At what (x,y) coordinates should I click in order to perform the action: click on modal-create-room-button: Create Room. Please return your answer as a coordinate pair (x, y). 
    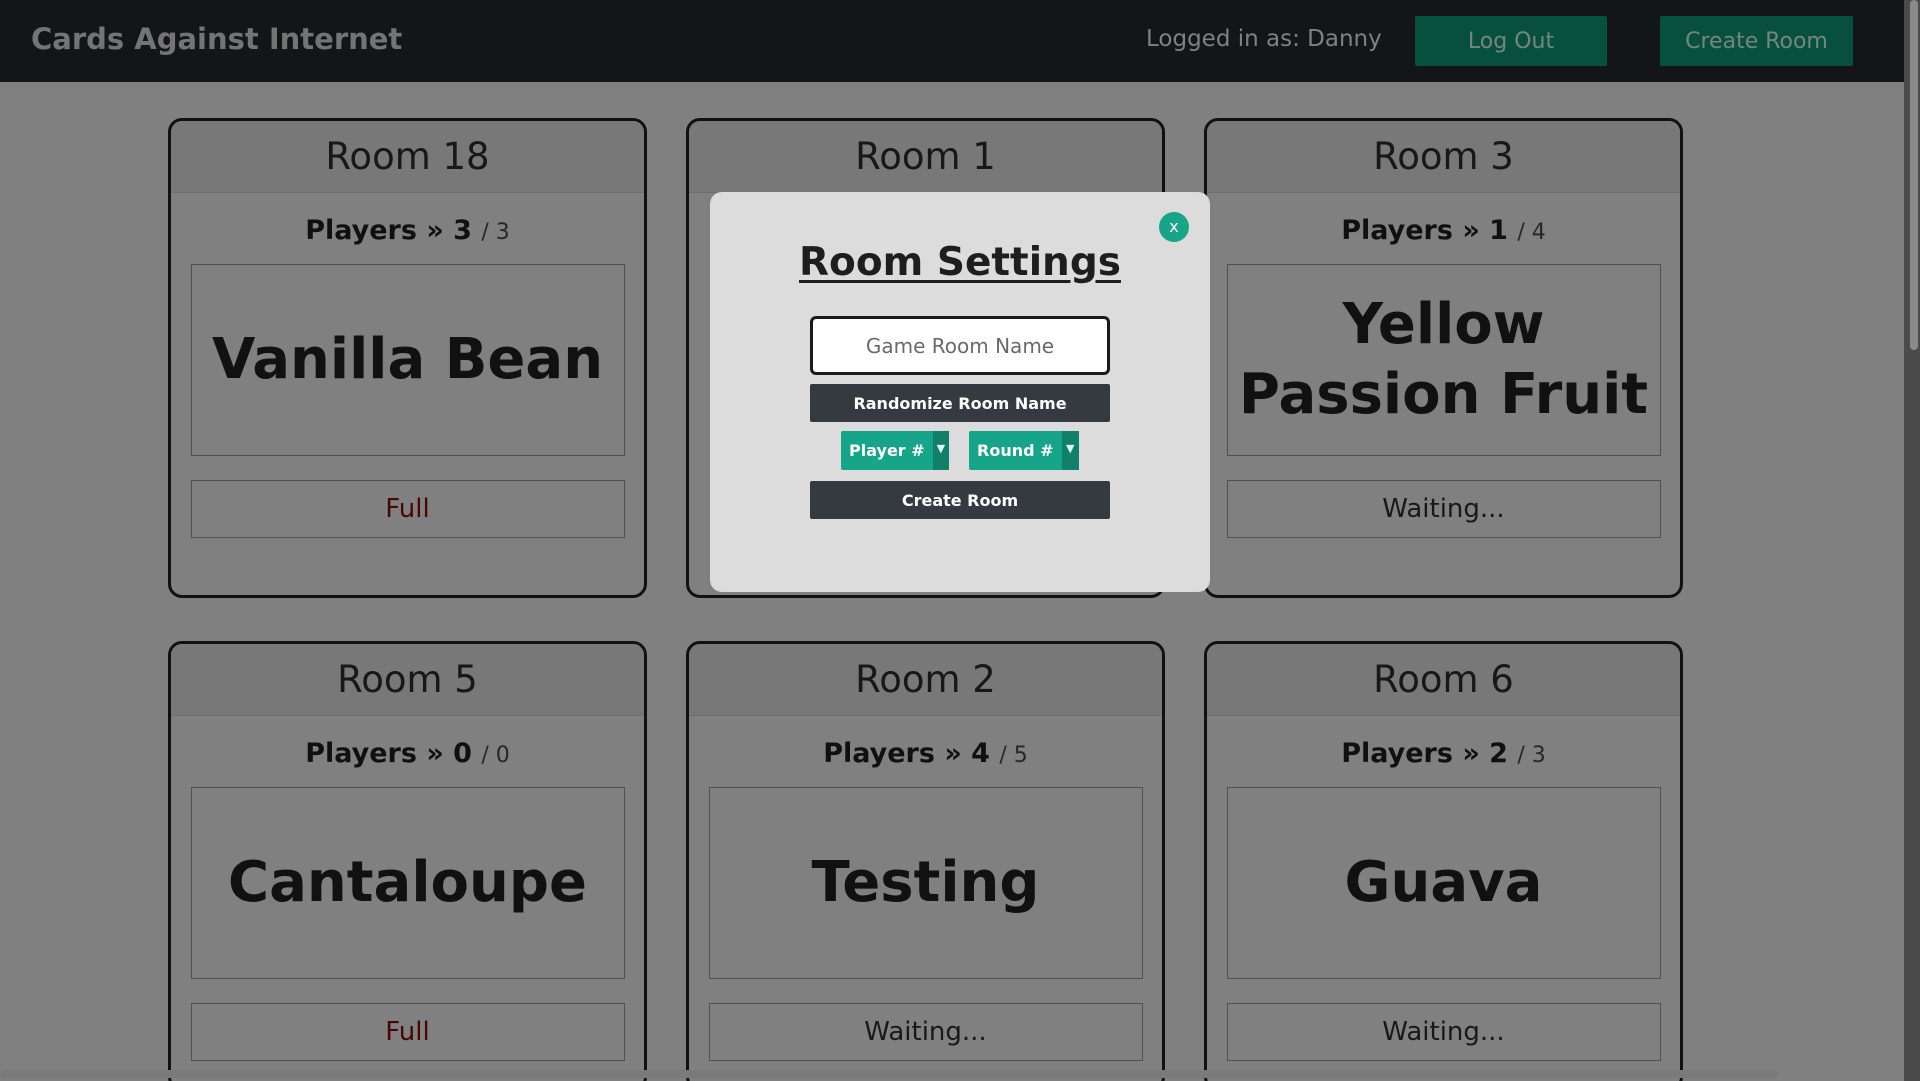
    Looking at the image, I should click on (960, 500).